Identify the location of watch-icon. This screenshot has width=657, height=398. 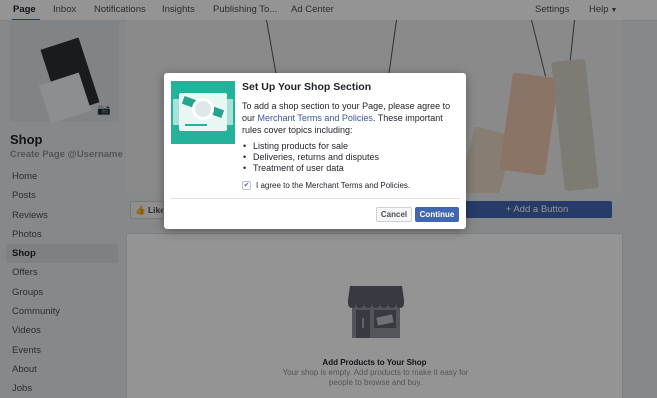
(203, 109).